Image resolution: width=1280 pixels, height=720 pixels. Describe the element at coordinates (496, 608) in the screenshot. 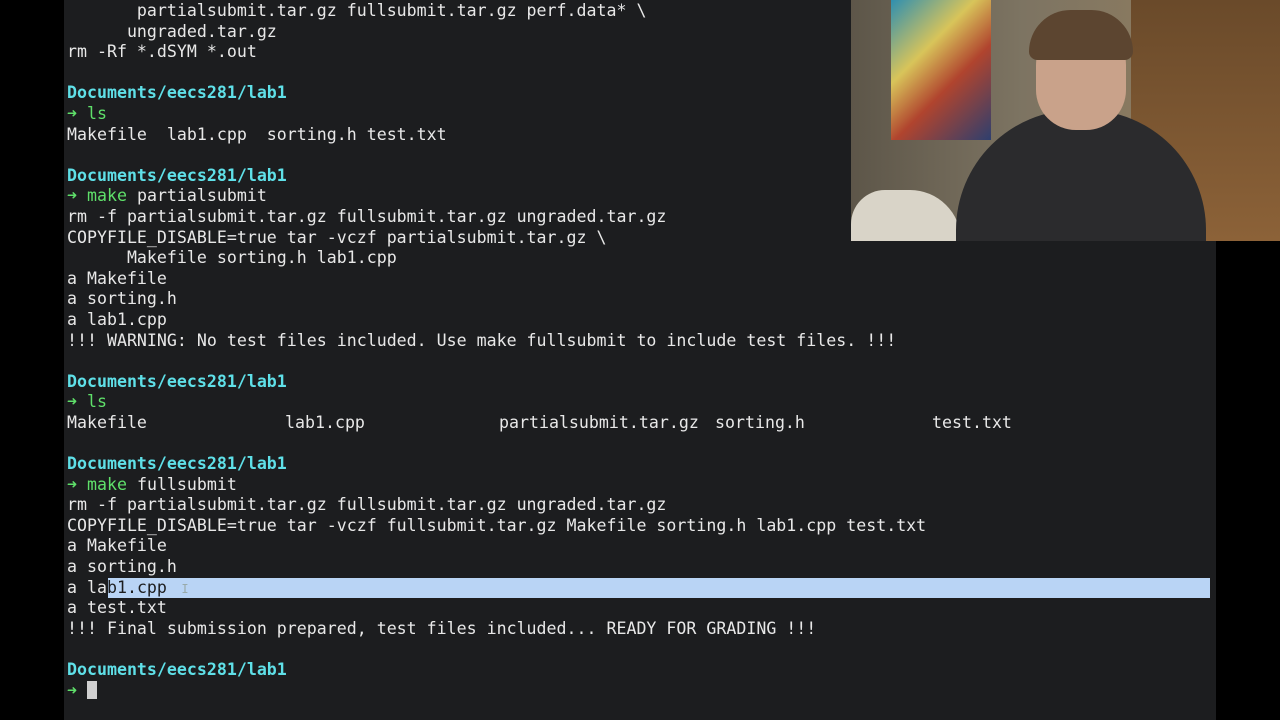

I see `terminal-line: a test.txt` at that location.